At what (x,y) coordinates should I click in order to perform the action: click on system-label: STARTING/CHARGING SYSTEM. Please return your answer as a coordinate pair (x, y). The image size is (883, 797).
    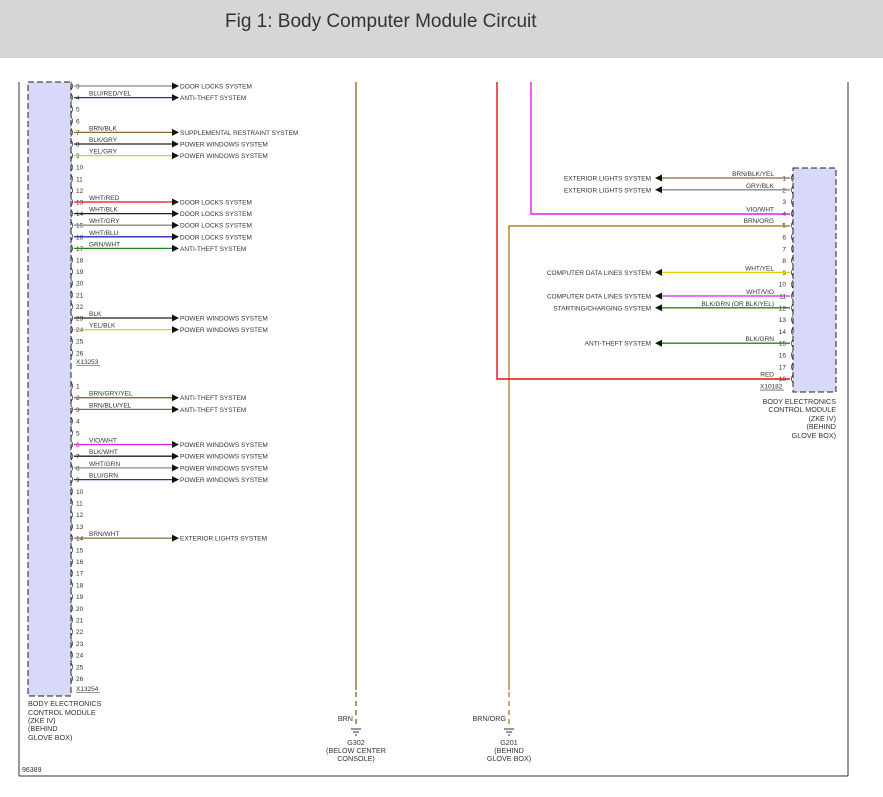
    Looking at the image, I should click on (602, 308).